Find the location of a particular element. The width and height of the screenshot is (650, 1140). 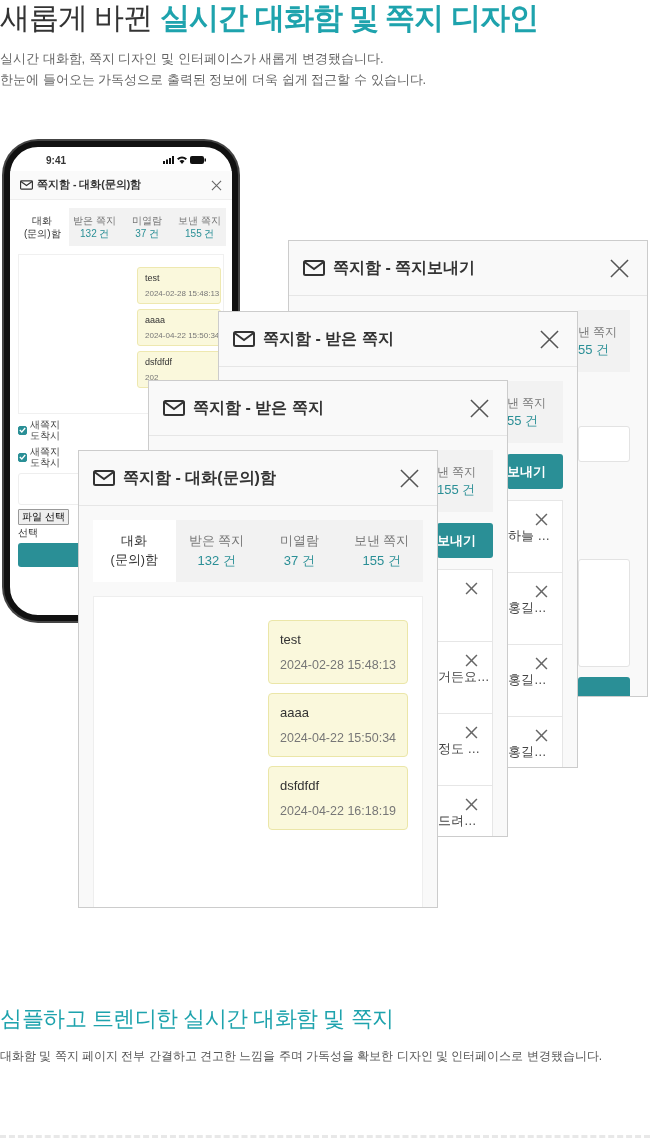

file-status: 선택 is located at coordinates (28, 532).